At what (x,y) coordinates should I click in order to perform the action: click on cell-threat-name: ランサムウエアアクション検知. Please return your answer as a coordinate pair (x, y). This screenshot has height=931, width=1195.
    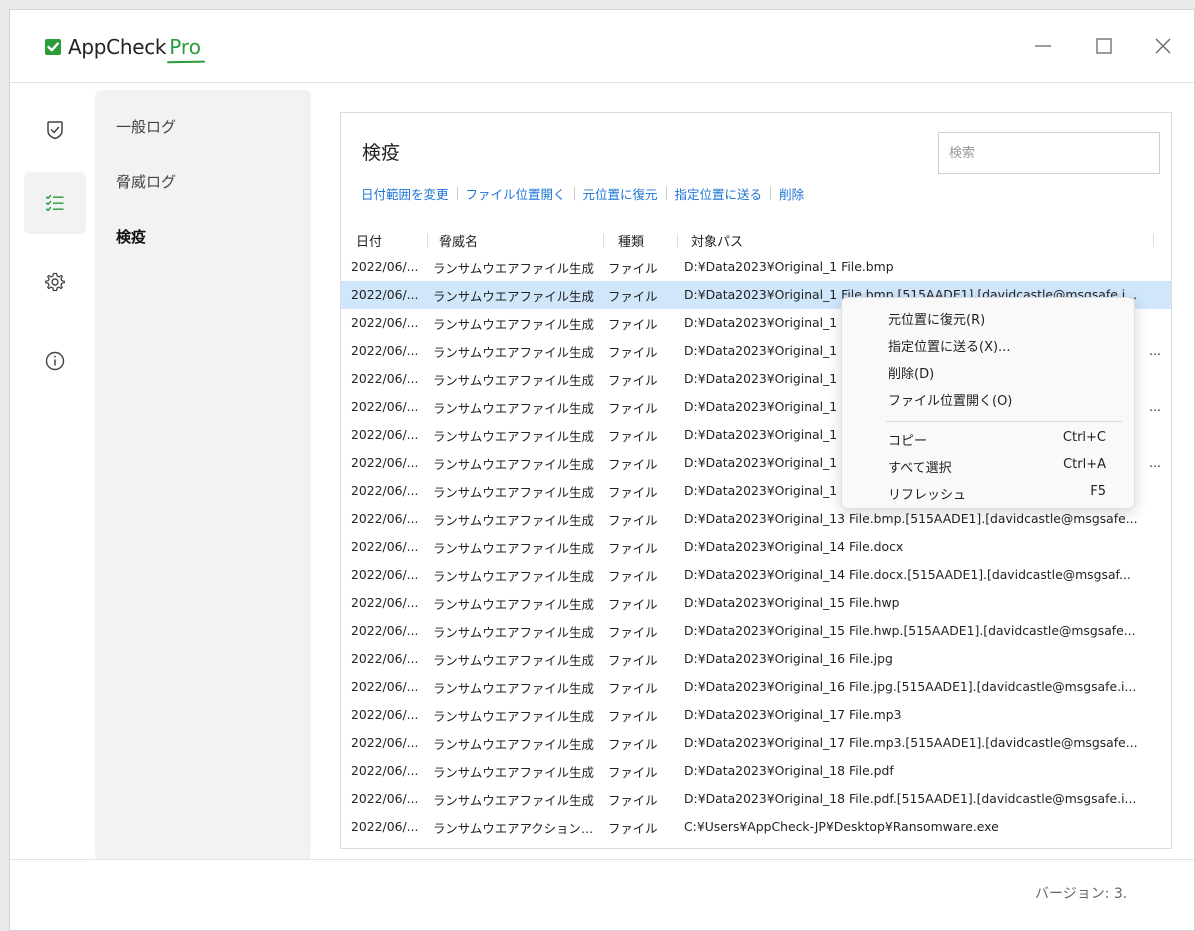
    Looking at the image, I should click on (518, 828).